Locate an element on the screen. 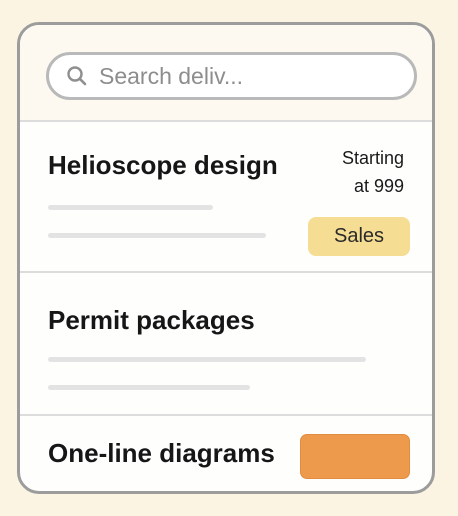 The height and width of the screenshot is (516, 458). action-button is located at coordinates (355, 456).